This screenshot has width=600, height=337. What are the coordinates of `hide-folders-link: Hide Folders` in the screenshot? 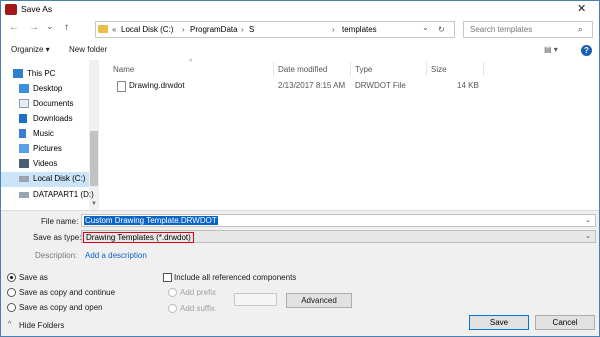 It's located at (41, 325).